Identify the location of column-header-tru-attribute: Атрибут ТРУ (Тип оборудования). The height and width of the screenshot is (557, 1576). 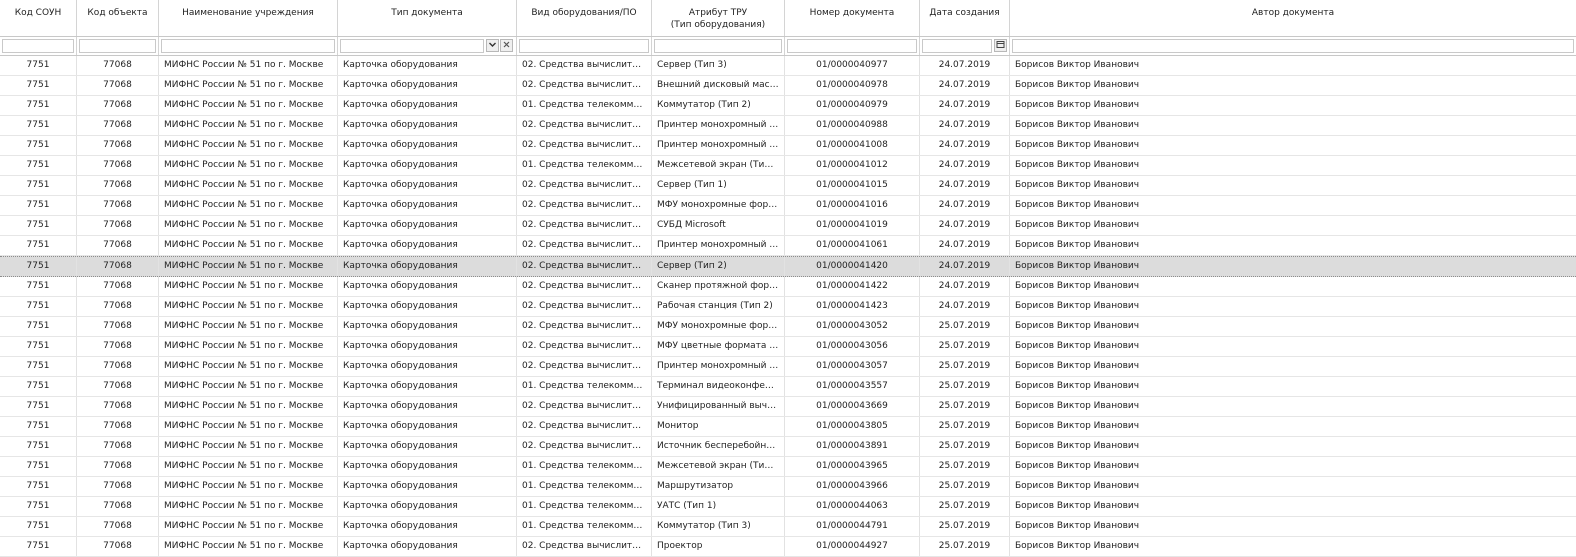
(718, 18).